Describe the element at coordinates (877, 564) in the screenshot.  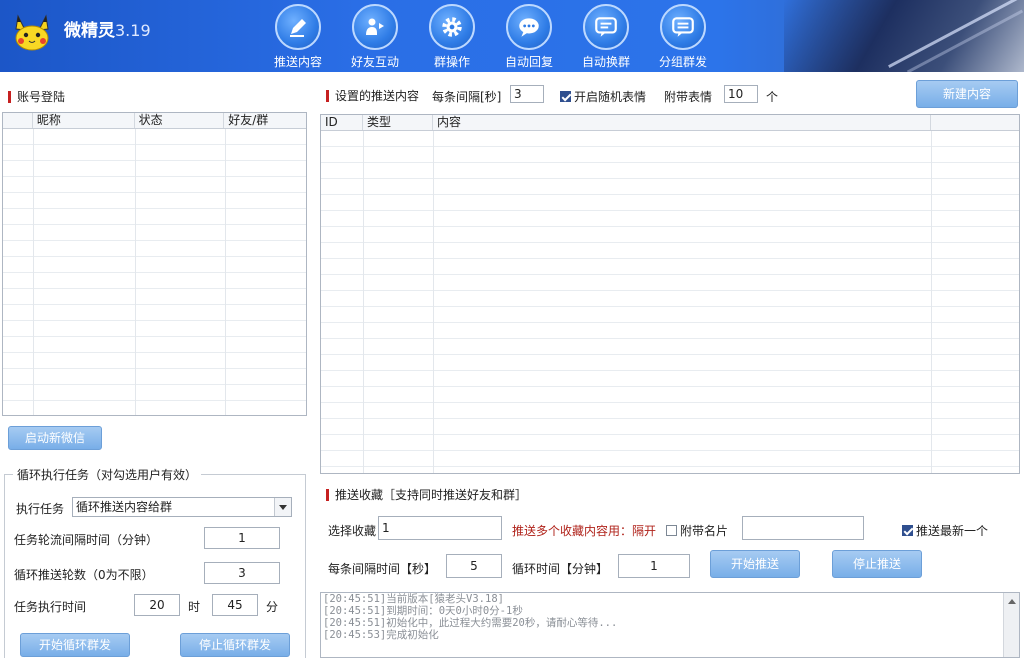
I see `stop-push-button: 停止推送` at that location.